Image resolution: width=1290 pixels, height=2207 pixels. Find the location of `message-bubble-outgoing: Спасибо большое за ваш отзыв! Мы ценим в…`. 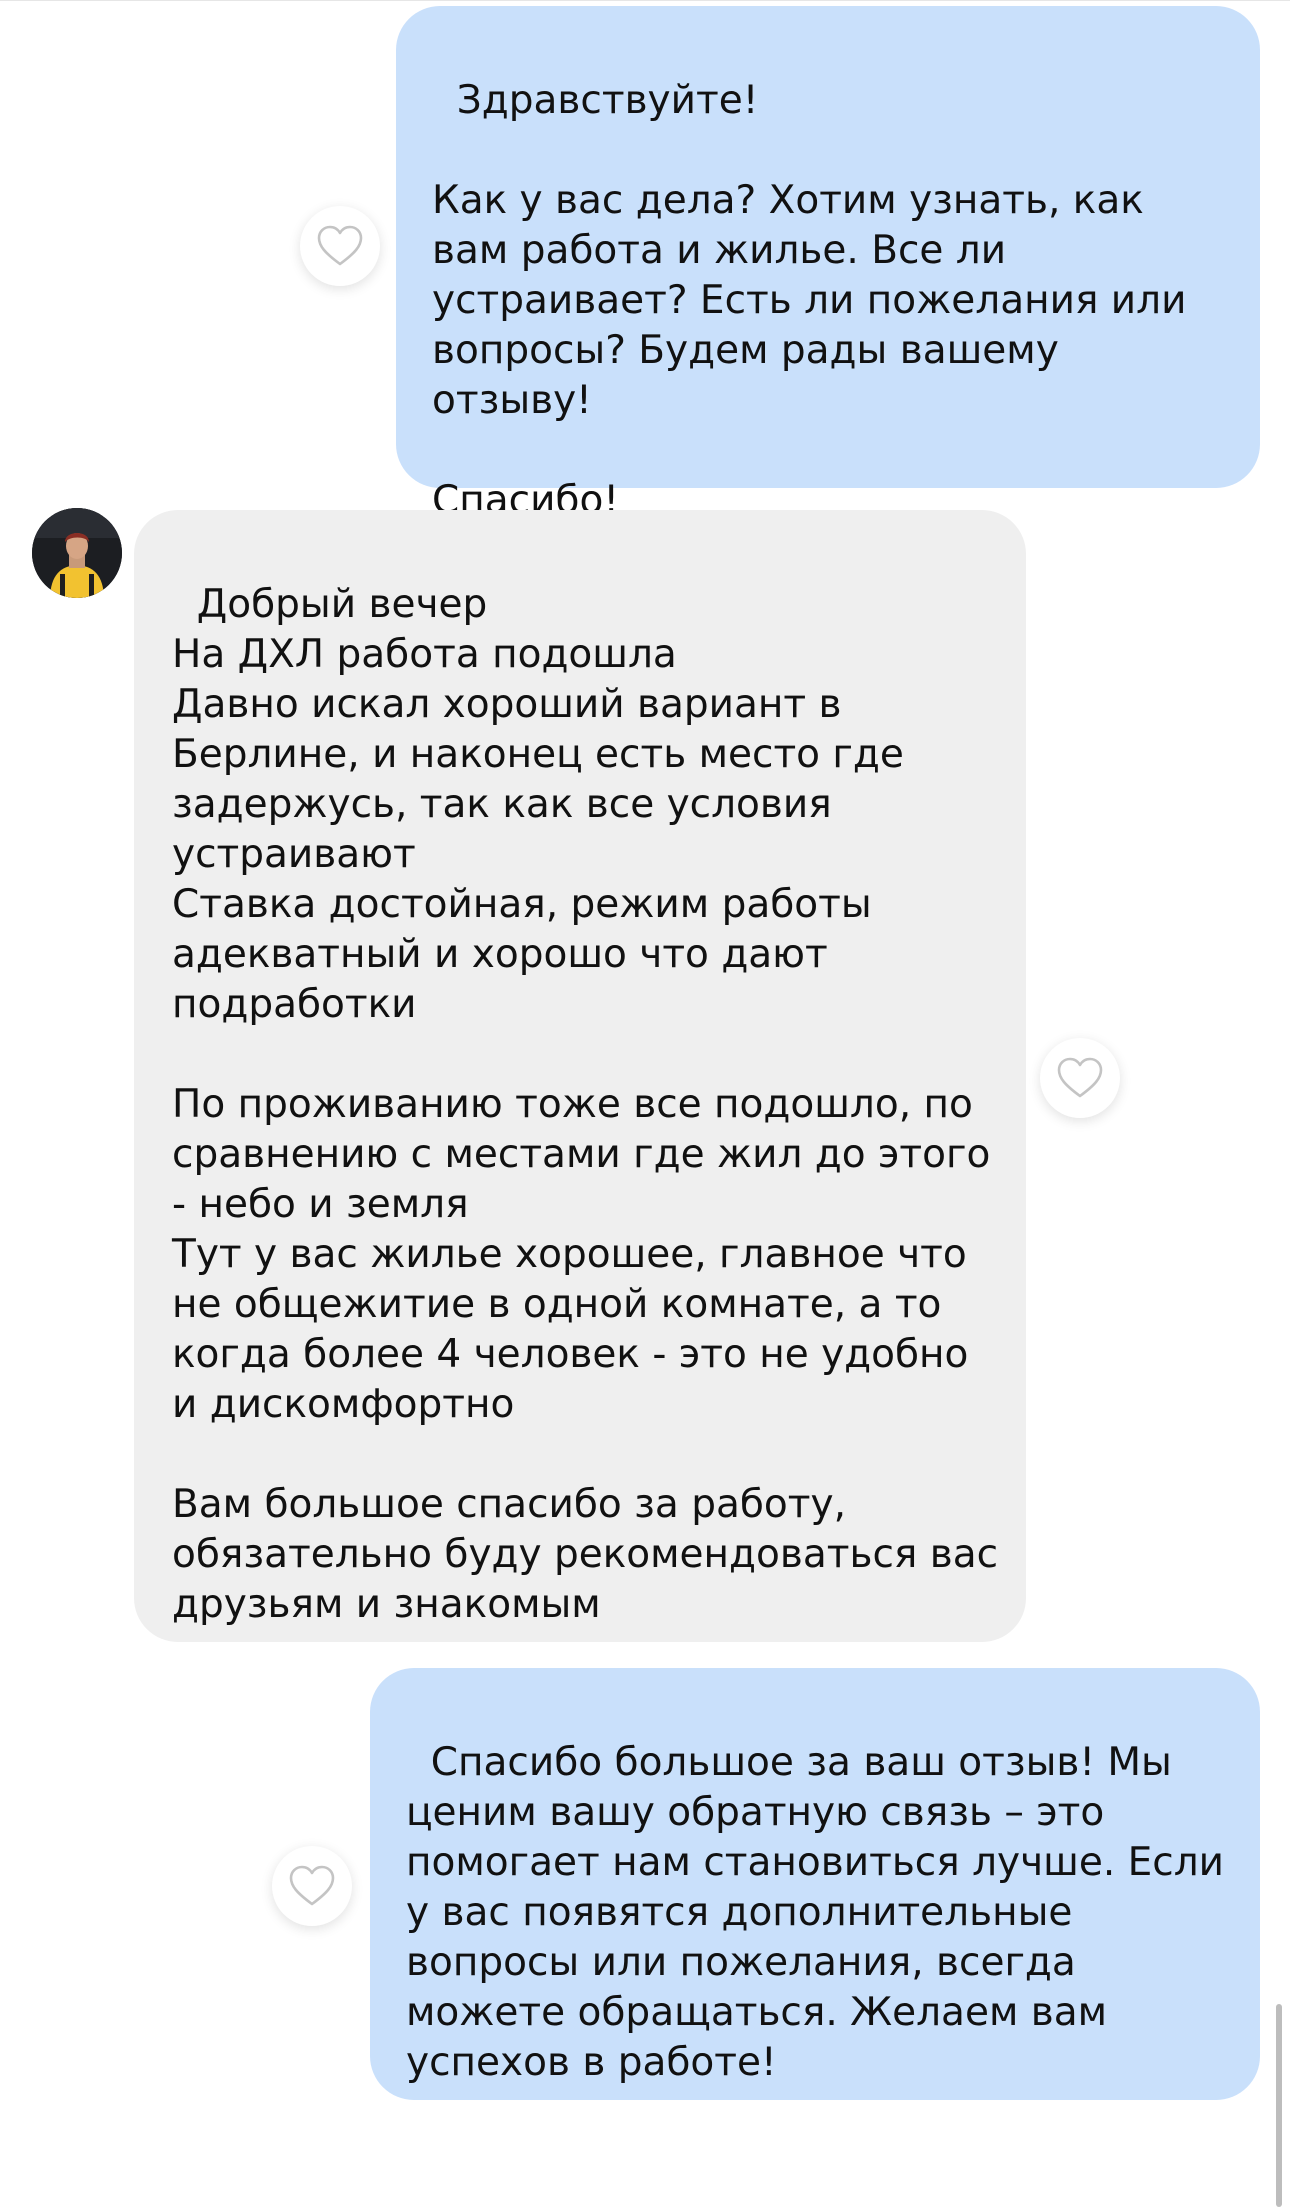

message-bubble-outgoing: Спасибо большое за ваш отзыв! Мы ценим в… is located at coordinates (815, 1884).